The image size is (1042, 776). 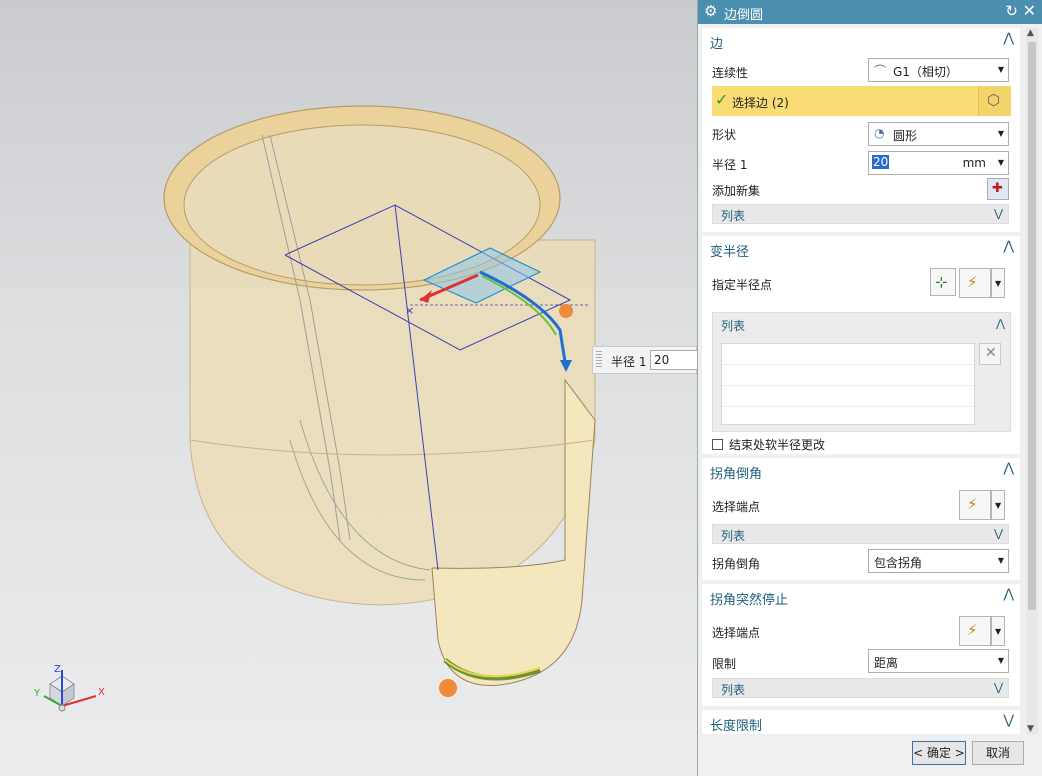 What do you see at coordinates (736, 191) in the screenshot?
I see `add-new-set-label: 添加新集` at bounding box center [736, 191].